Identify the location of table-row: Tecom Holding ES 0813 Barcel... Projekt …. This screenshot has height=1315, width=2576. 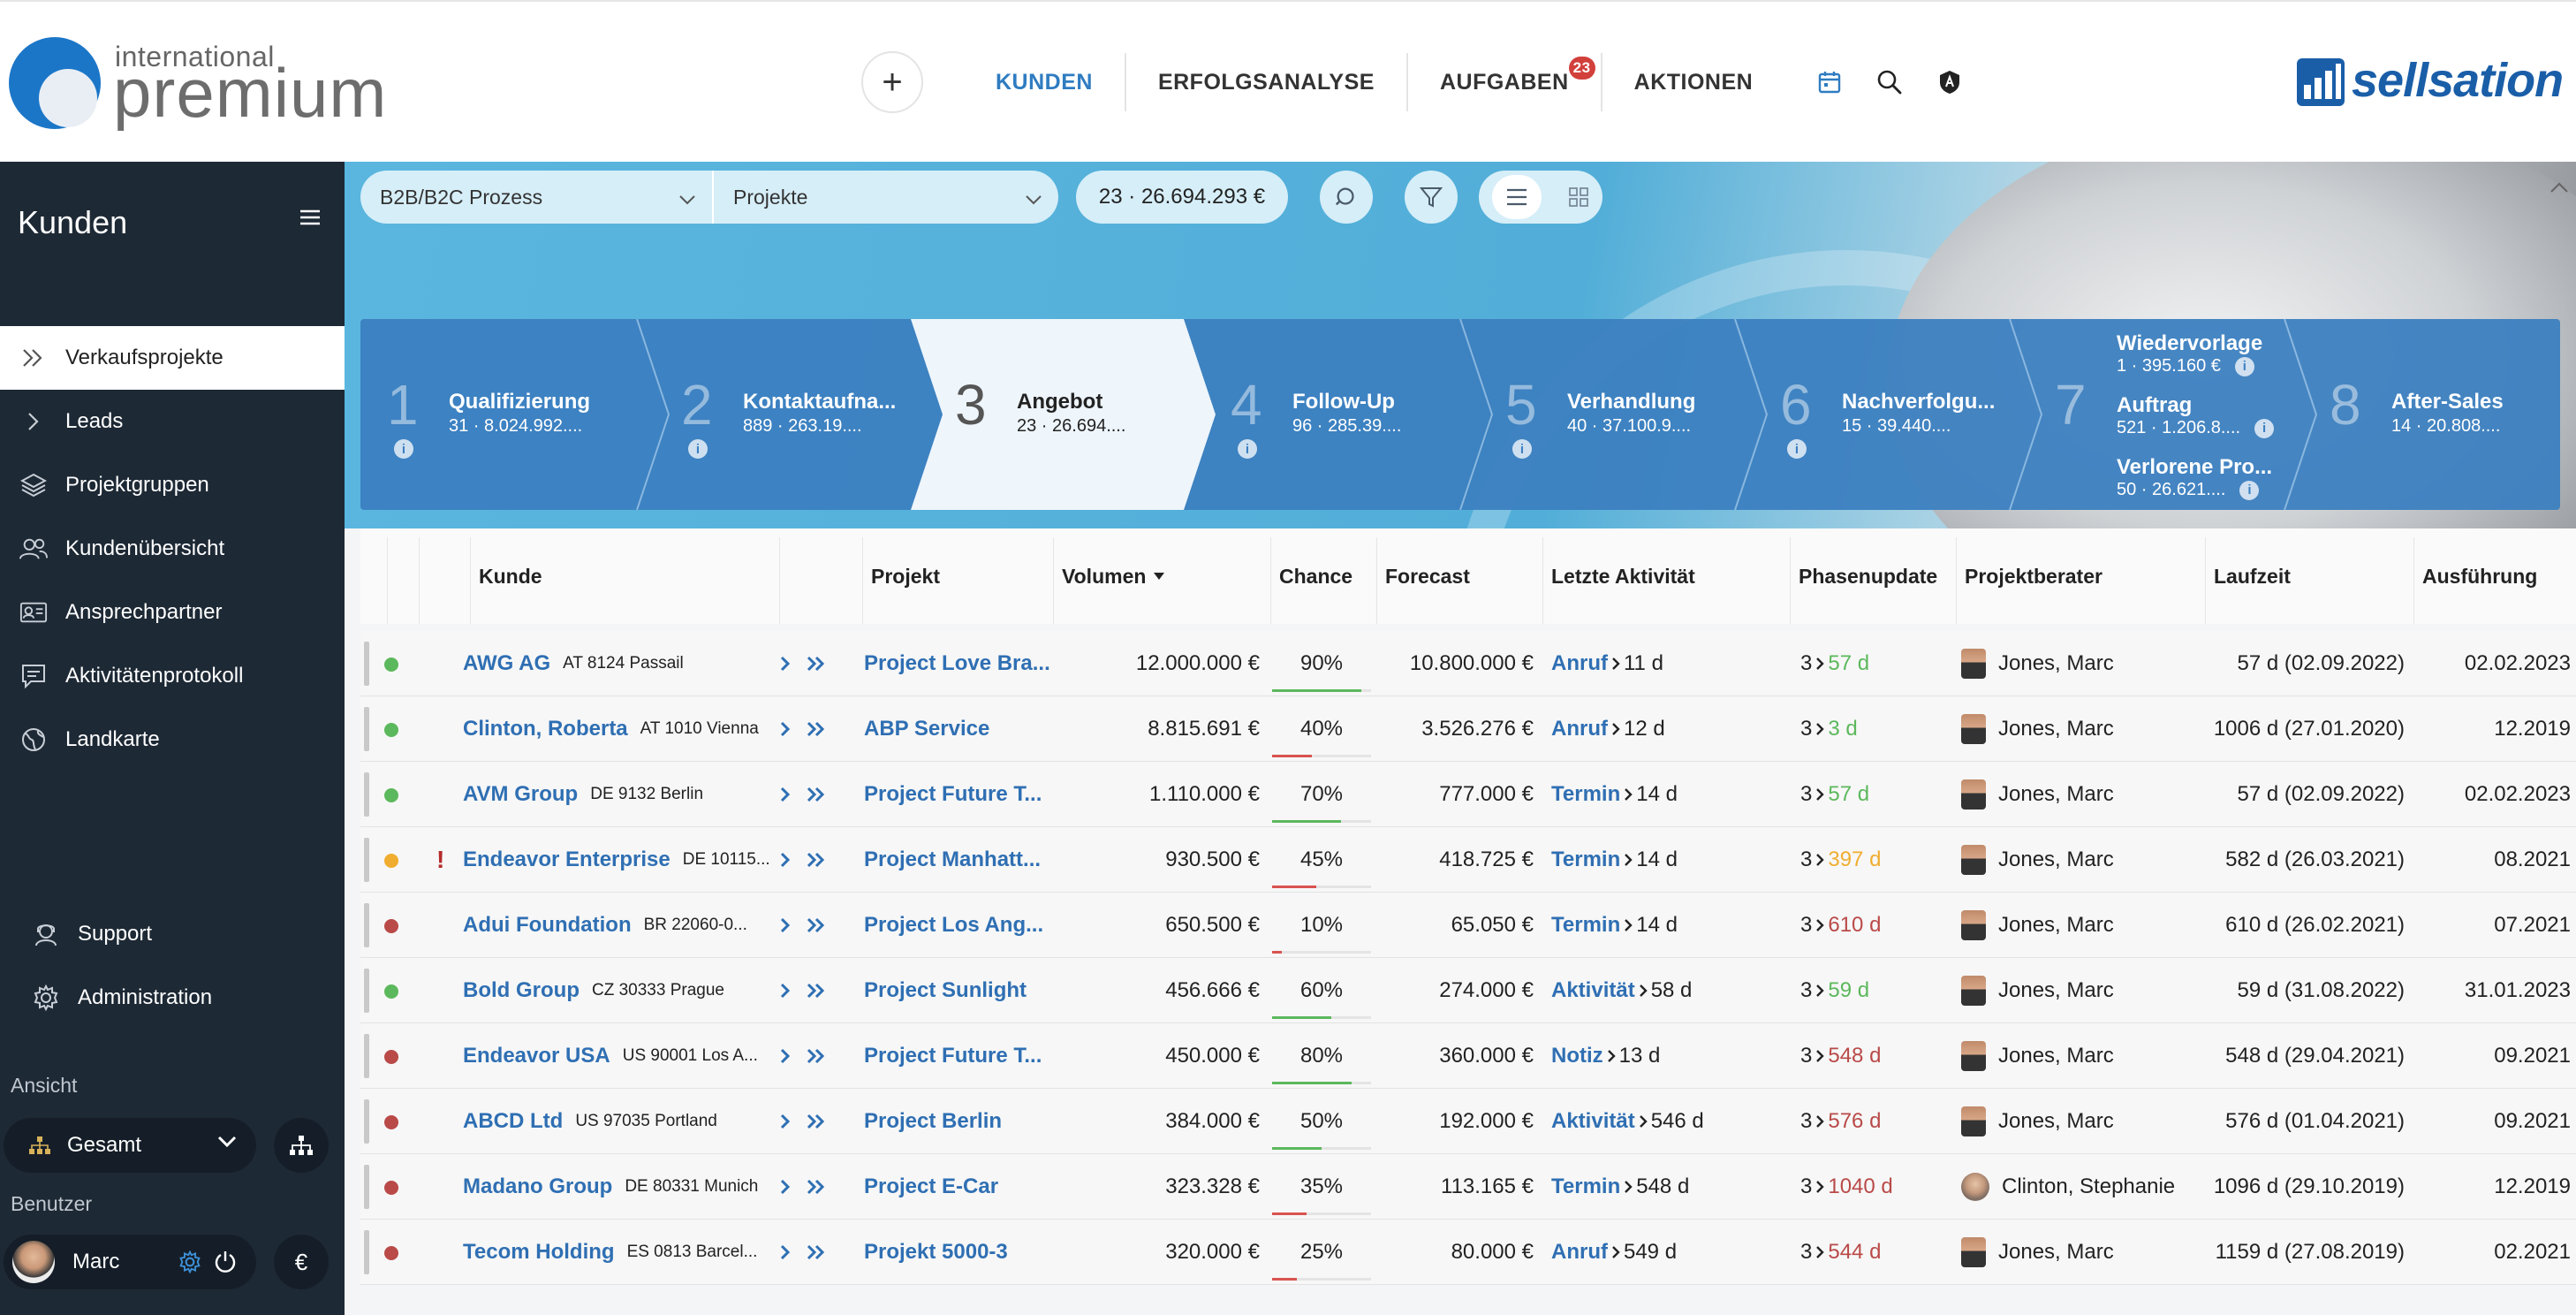
(1468, 1253).